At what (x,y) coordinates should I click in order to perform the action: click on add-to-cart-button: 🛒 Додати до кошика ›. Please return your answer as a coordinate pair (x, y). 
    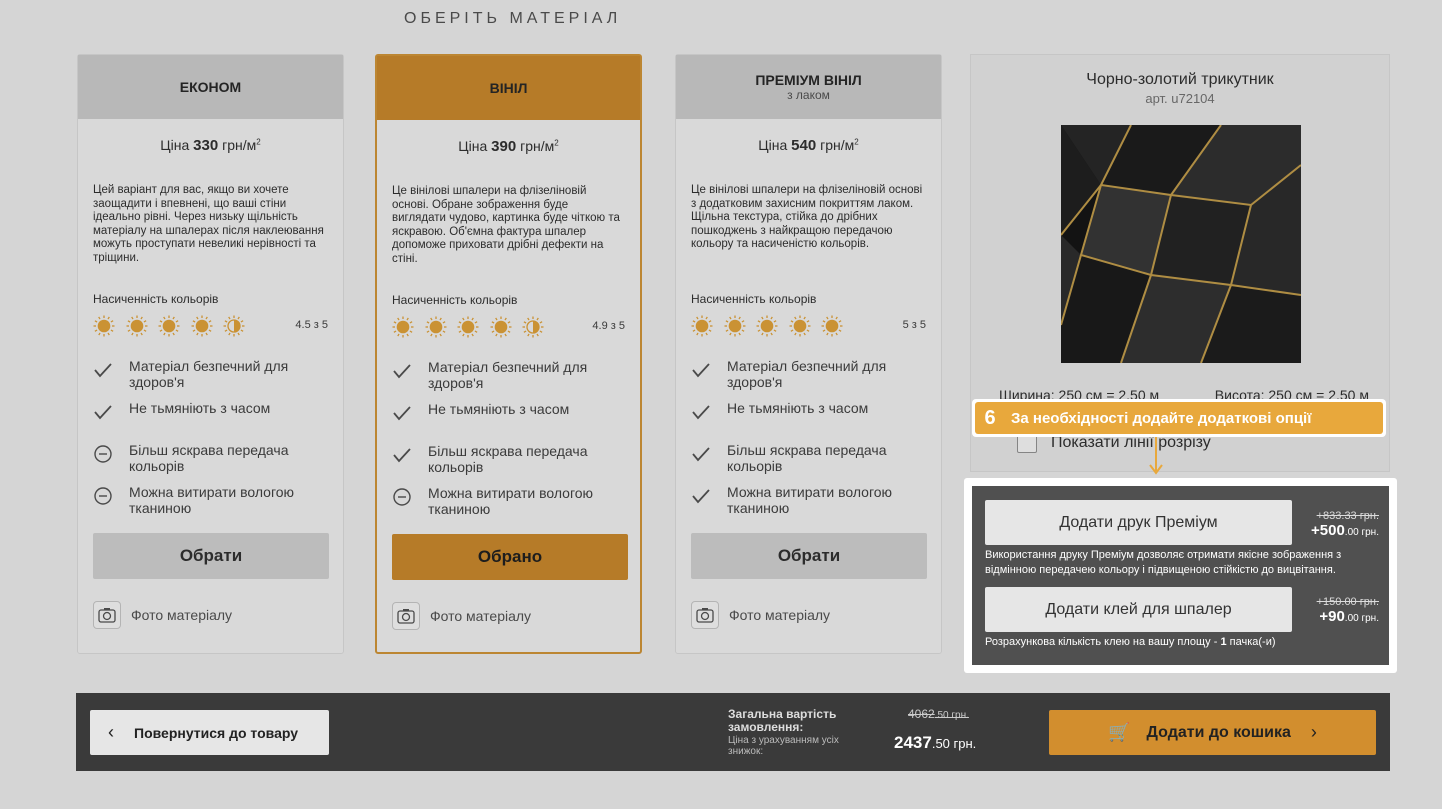
    Looking at the image, I should click on (1212, 732).